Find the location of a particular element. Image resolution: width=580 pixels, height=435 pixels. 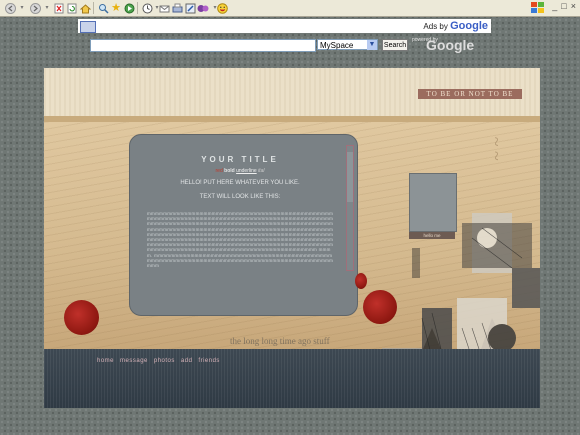

search-icon is located at coordinates (103, 8).